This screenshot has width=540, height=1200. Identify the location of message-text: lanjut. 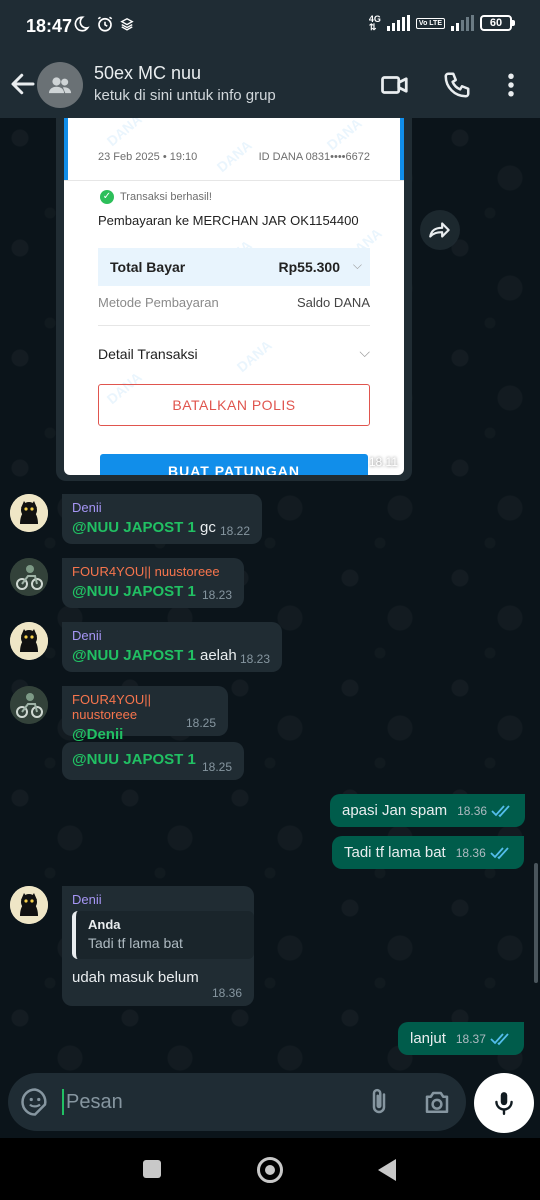
(428, 1038).